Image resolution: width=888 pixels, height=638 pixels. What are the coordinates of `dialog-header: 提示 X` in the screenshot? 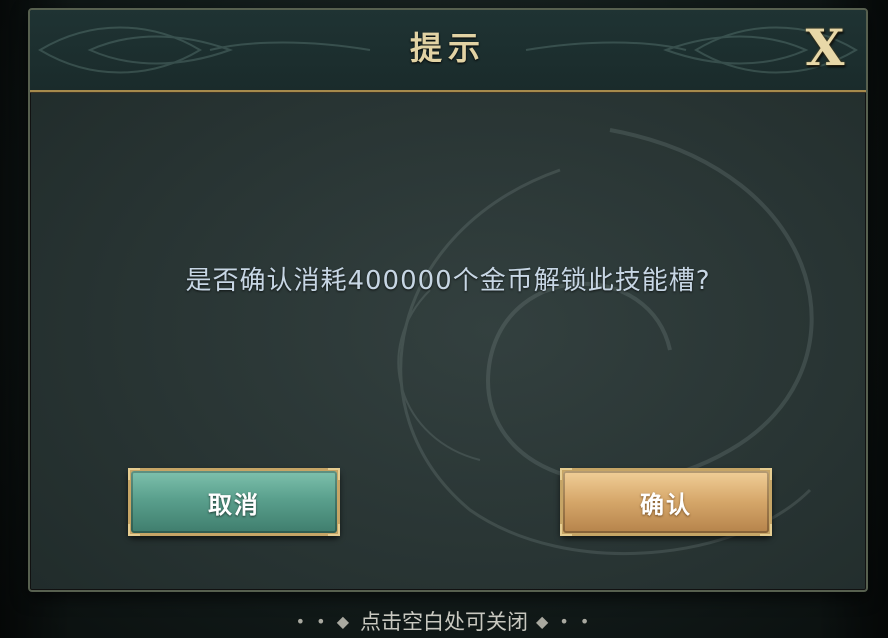 It's located at (448, 51).